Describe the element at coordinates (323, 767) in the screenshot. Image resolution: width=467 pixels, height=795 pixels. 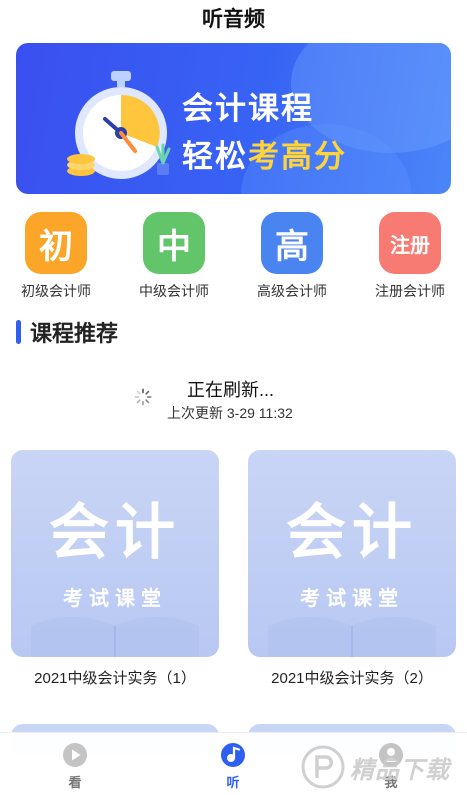
I see `watermark-logo-icon` at that location.